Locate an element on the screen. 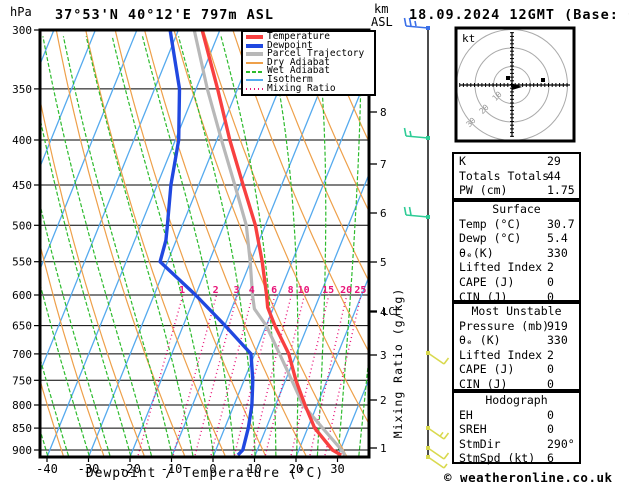 This screenshot has height=486, width=629. stats-label: θₑ(K) is located at coordinates (476, 252).